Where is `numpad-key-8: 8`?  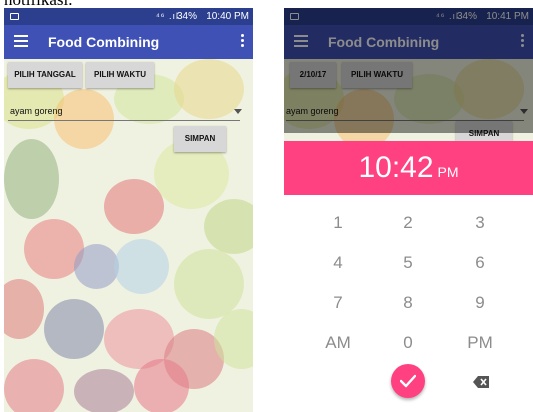
numpad-key-8: 8 is located at coordinates (408, 303).